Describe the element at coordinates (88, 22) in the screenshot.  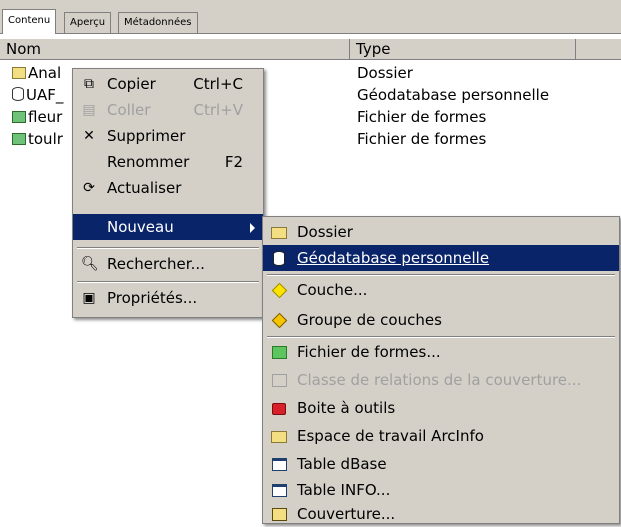
I see `tab-apercu: Aperçu` at that location.